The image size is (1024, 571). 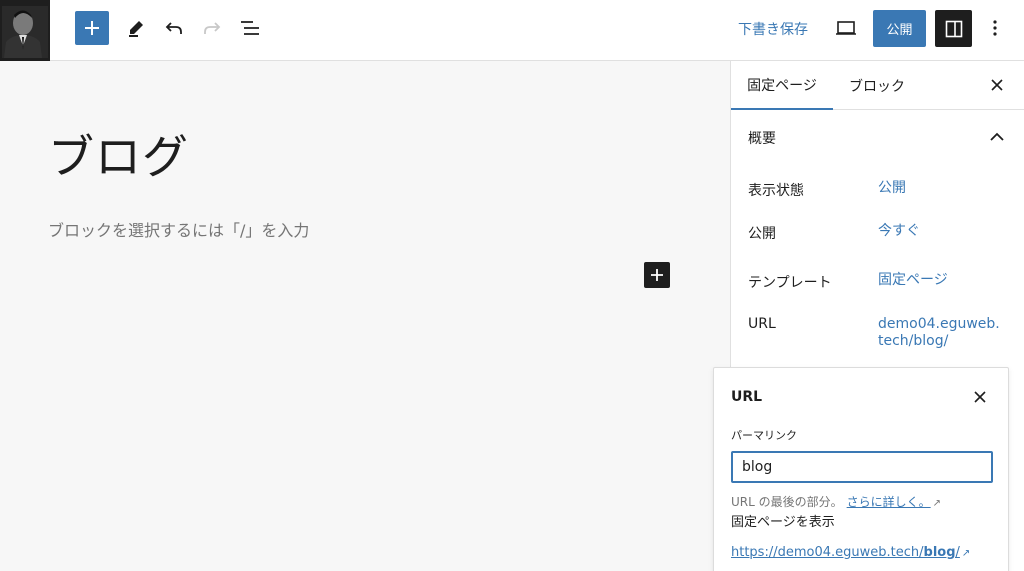 I want to click on learn-more-link: さらに詳しく。, so click(x=889, y=502).